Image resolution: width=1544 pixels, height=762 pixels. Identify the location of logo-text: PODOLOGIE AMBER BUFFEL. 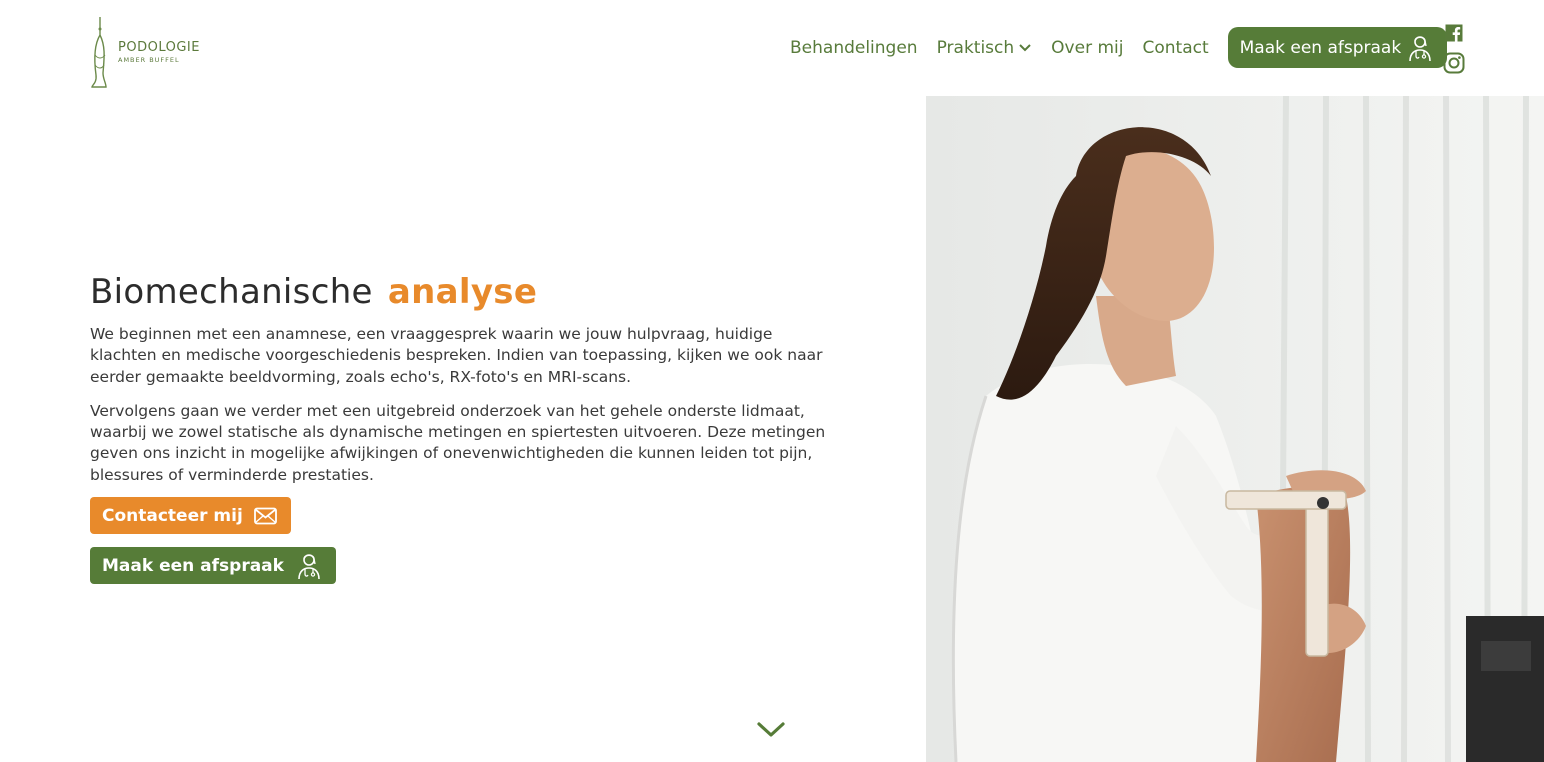
(159, 52).